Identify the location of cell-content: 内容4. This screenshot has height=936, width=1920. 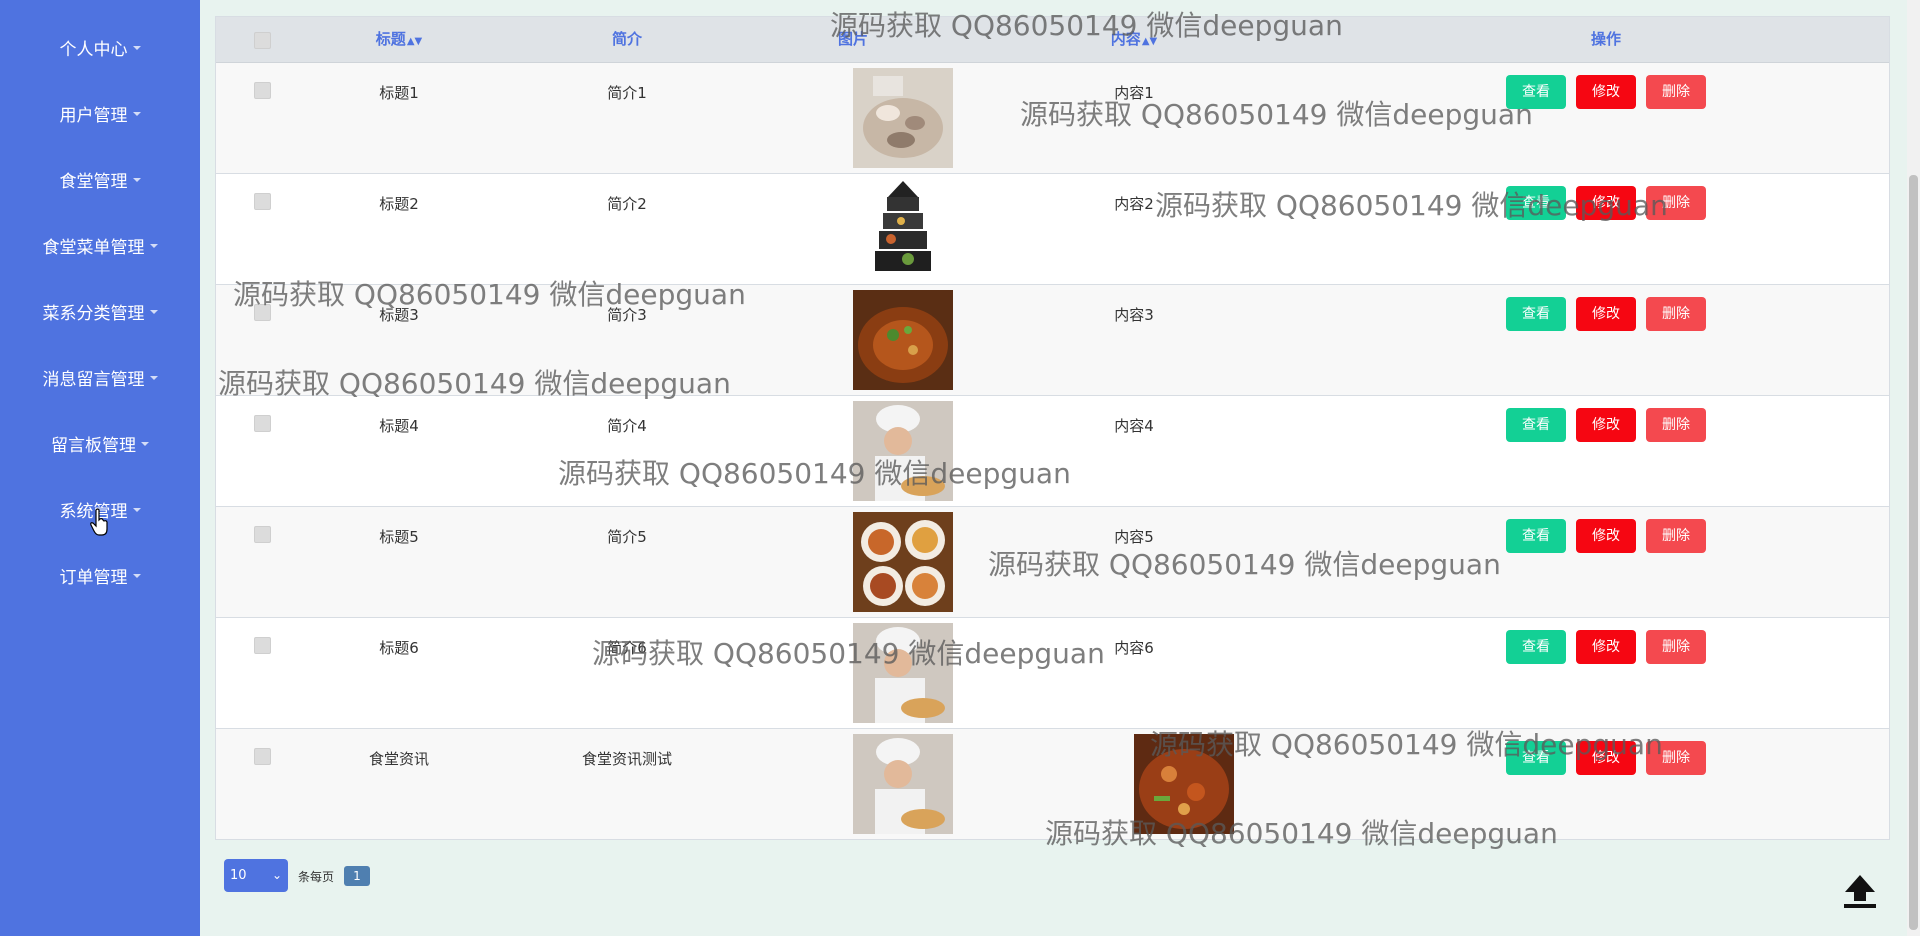
(1134, 426).